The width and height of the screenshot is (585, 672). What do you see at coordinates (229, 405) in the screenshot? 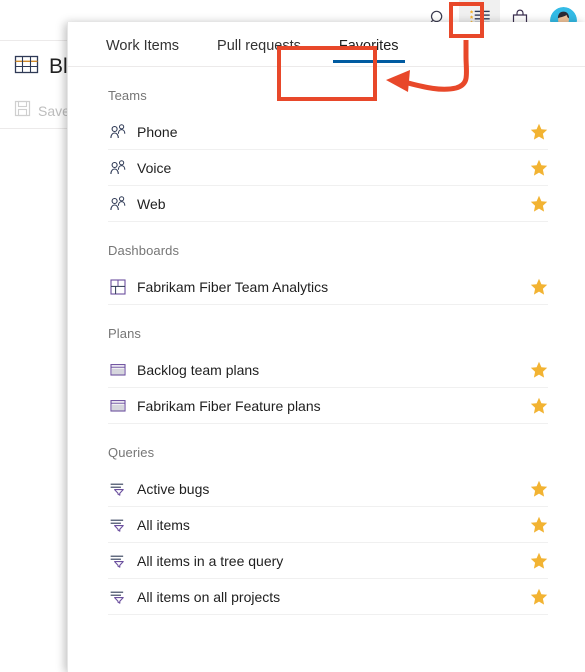
I see `list-item-label: Fabrikam Fiber Feature plans` at bounding box center [229, 405].